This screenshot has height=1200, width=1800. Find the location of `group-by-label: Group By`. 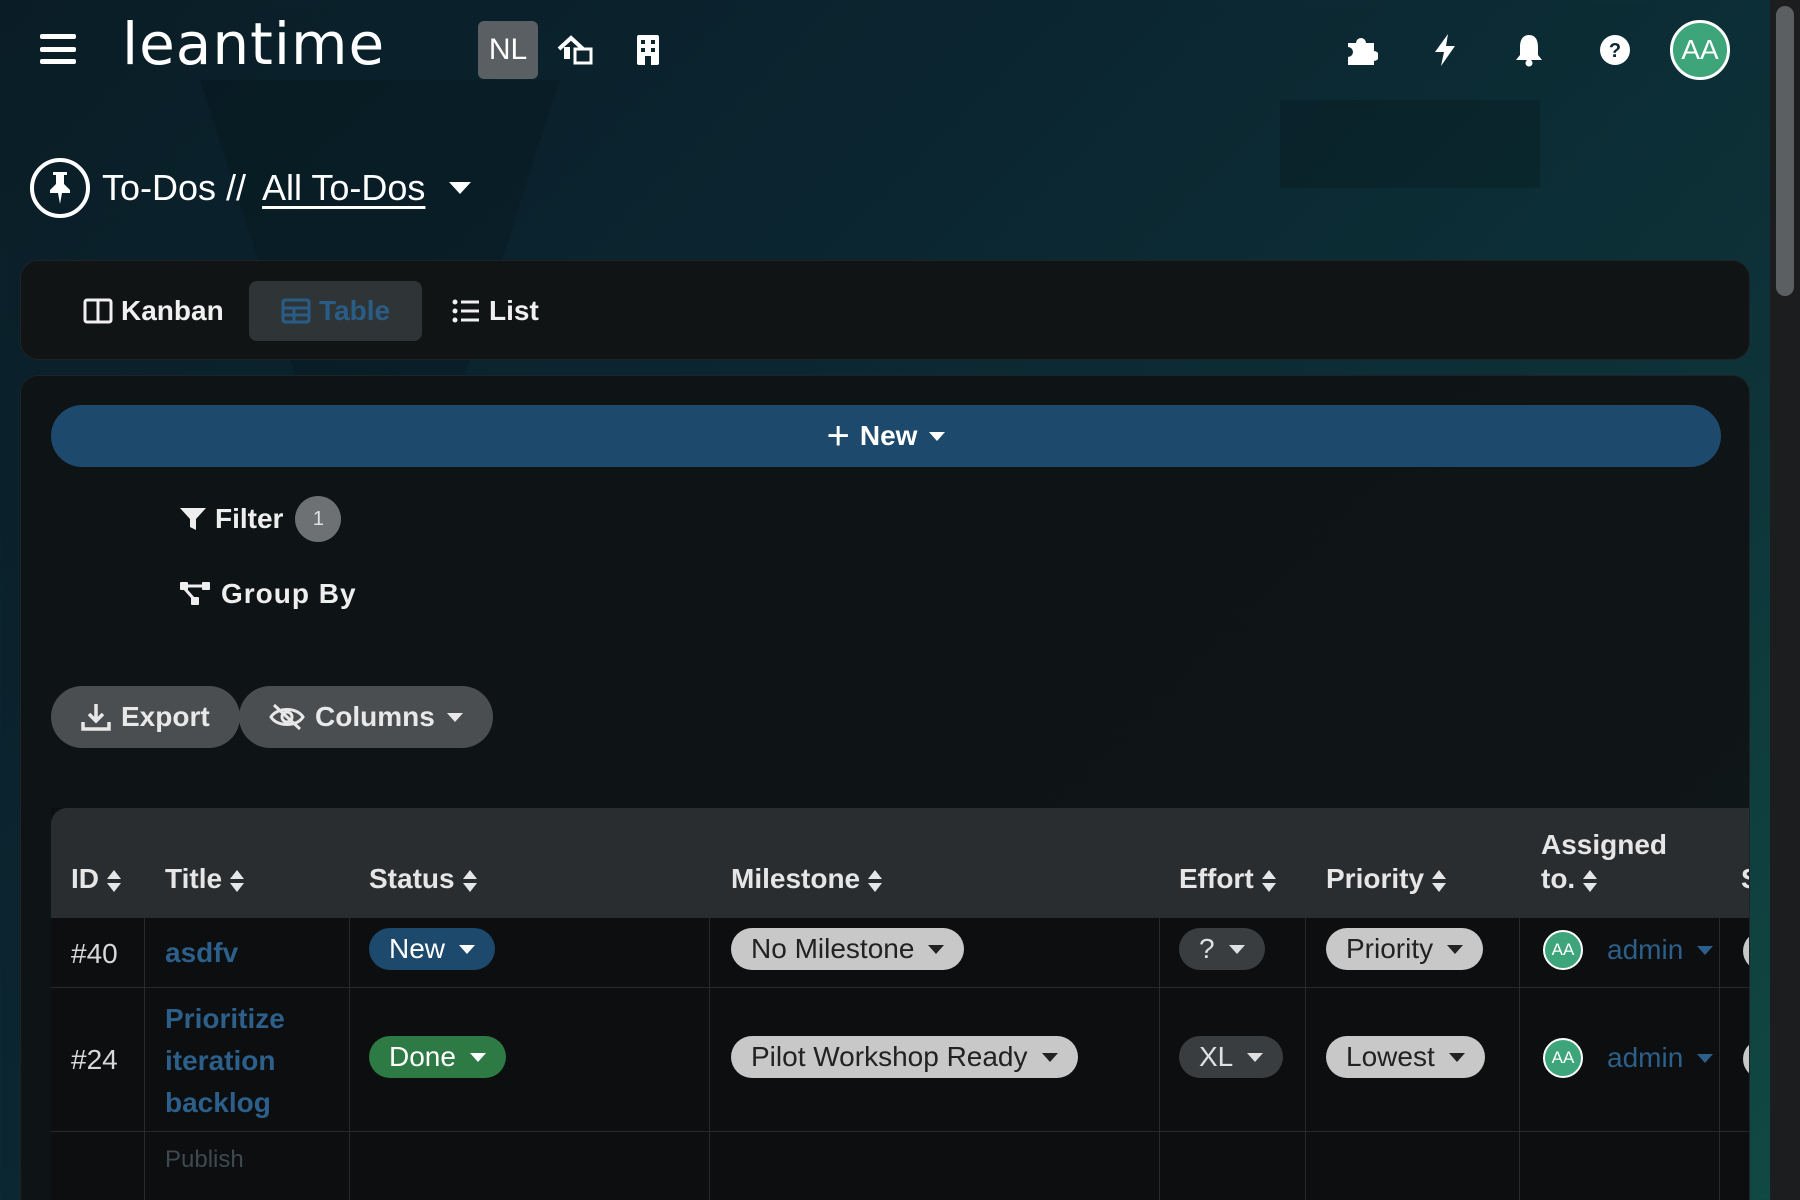

group-by-label: Group By is located at coordinates (289, 593).